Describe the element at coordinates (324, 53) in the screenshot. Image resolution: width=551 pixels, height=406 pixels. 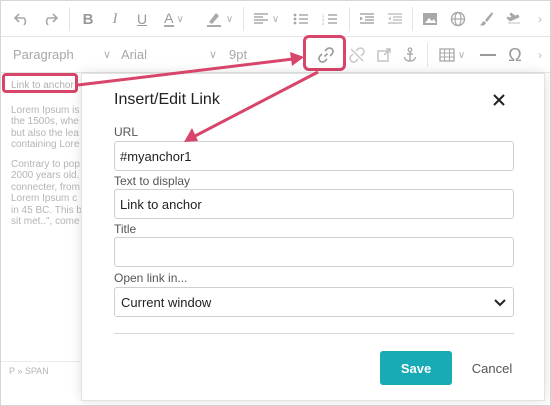
I see `link-button-highlight-box` at that location.